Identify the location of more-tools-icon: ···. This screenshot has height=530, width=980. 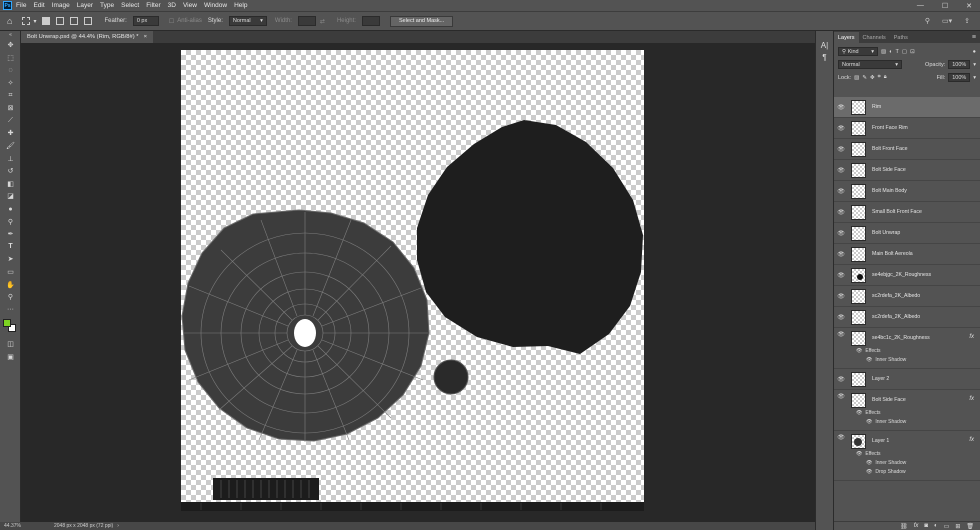
(10, 309).